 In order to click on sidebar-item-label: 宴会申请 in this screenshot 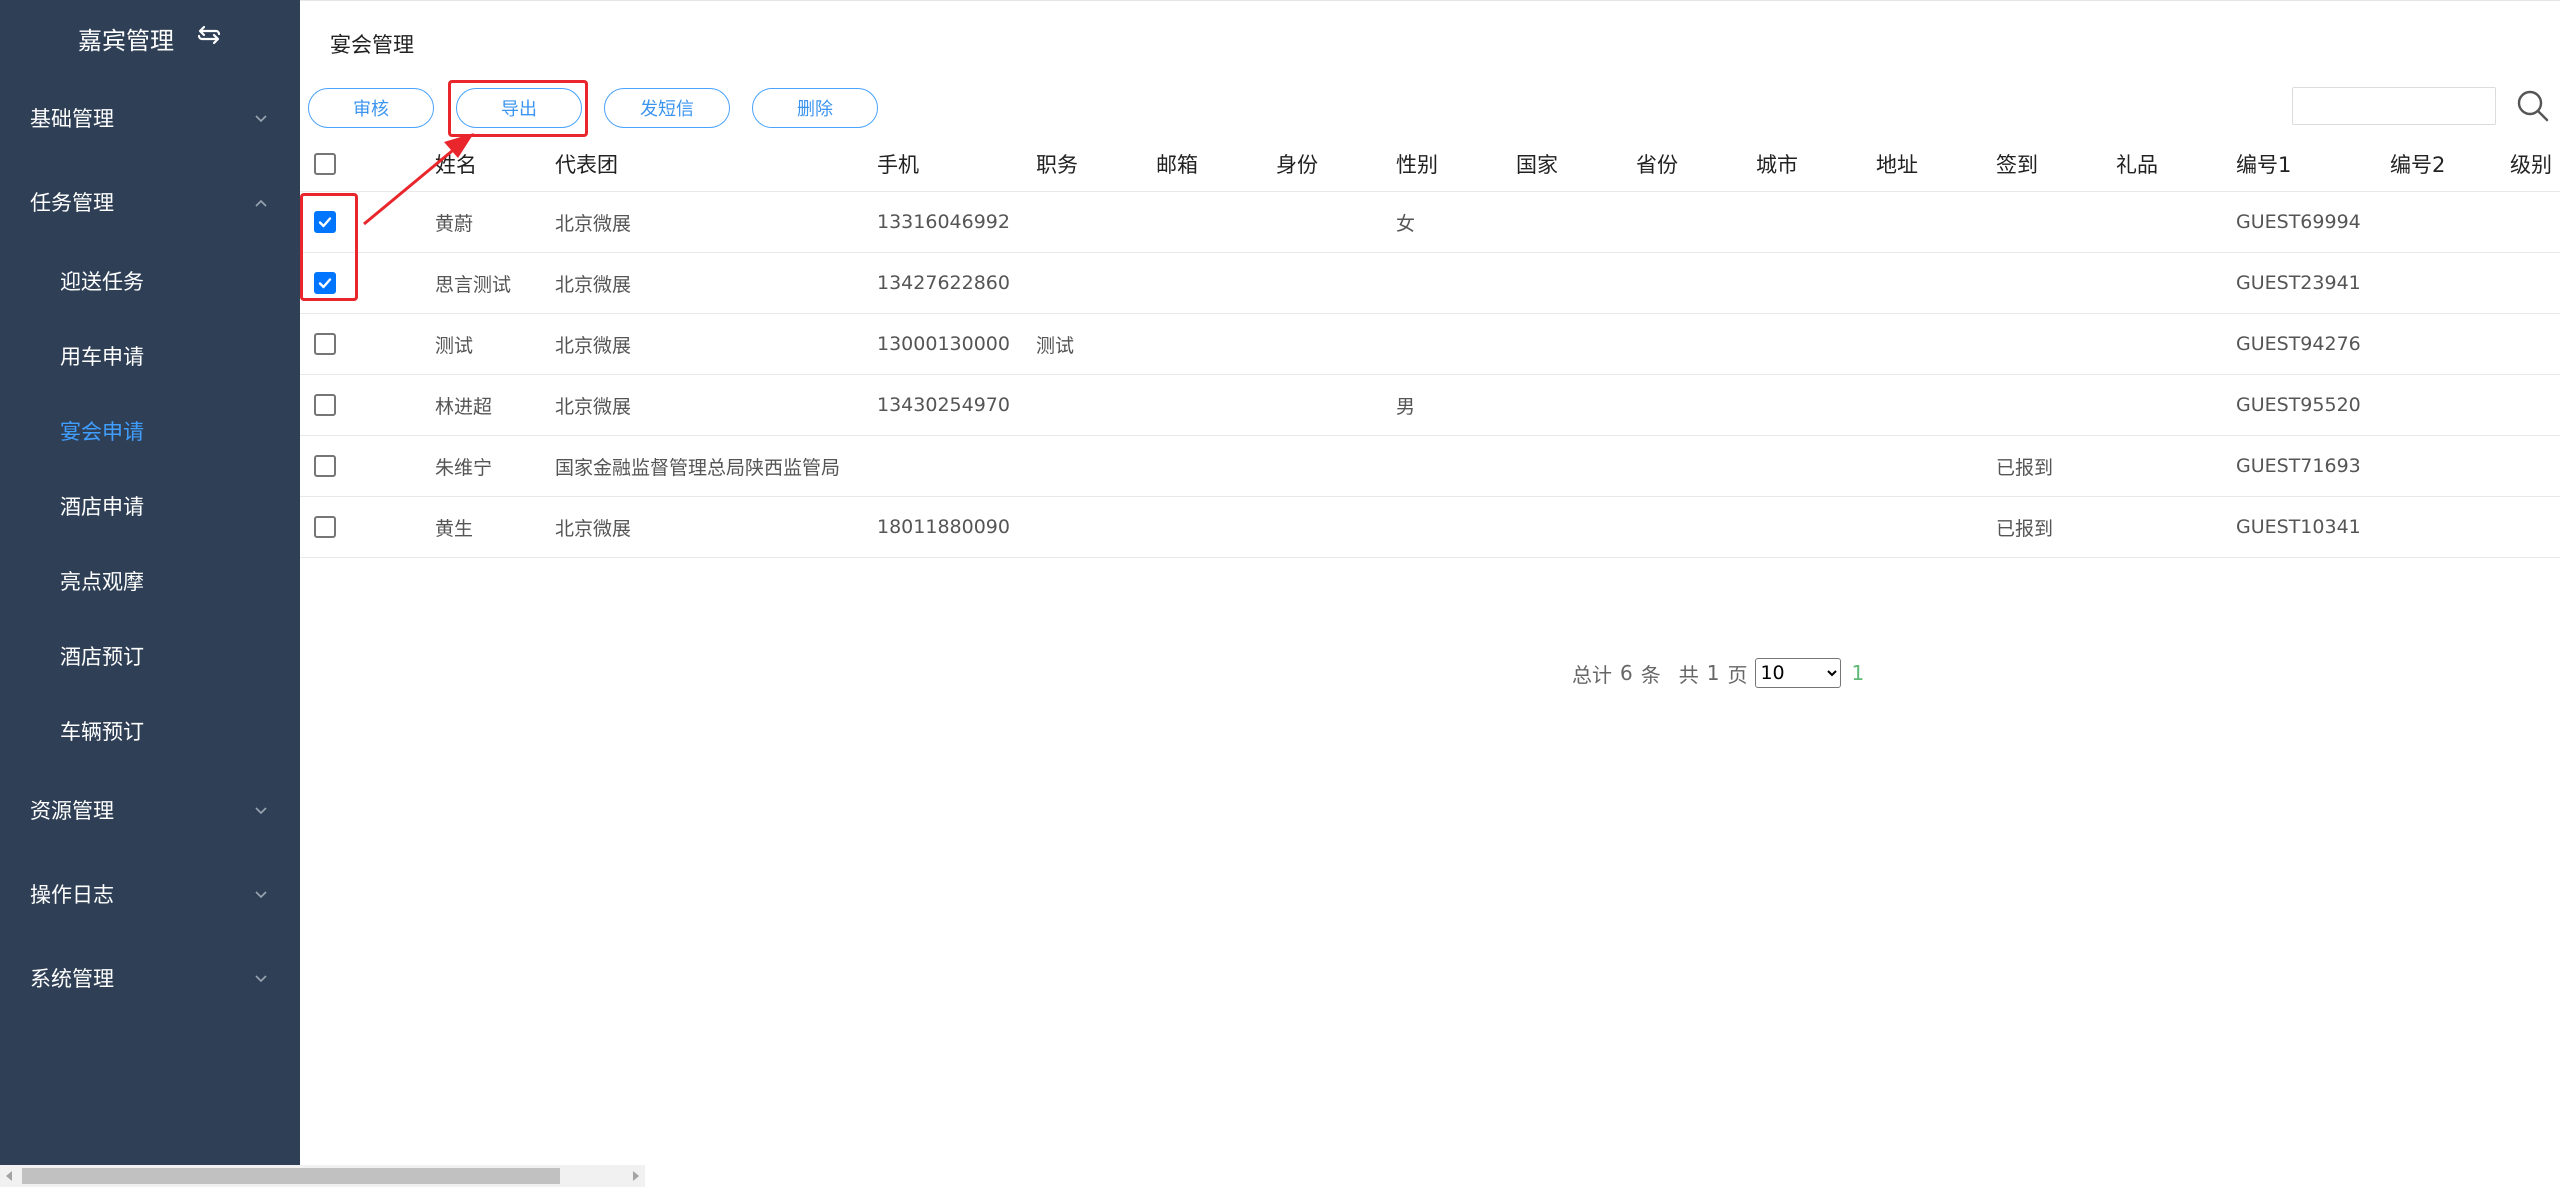, I will do `click(102, 431)`.